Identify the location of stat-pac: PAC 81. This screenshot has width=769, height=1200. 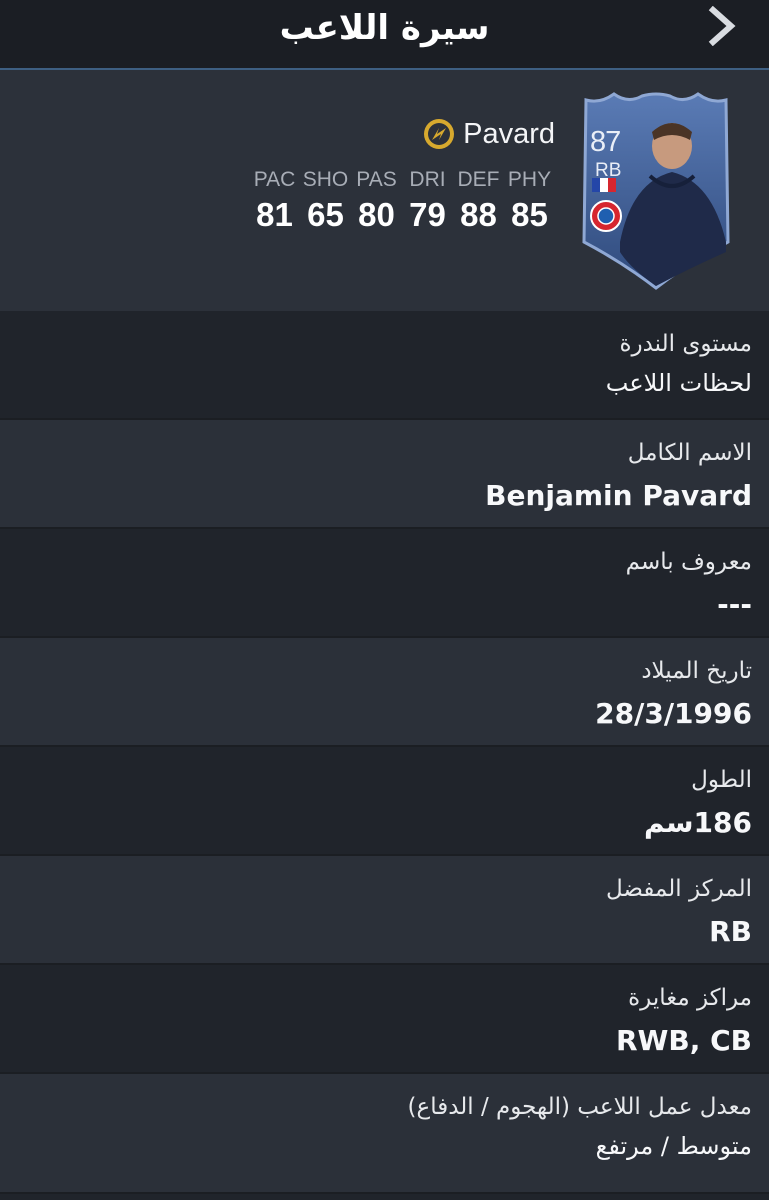
(274, 201).